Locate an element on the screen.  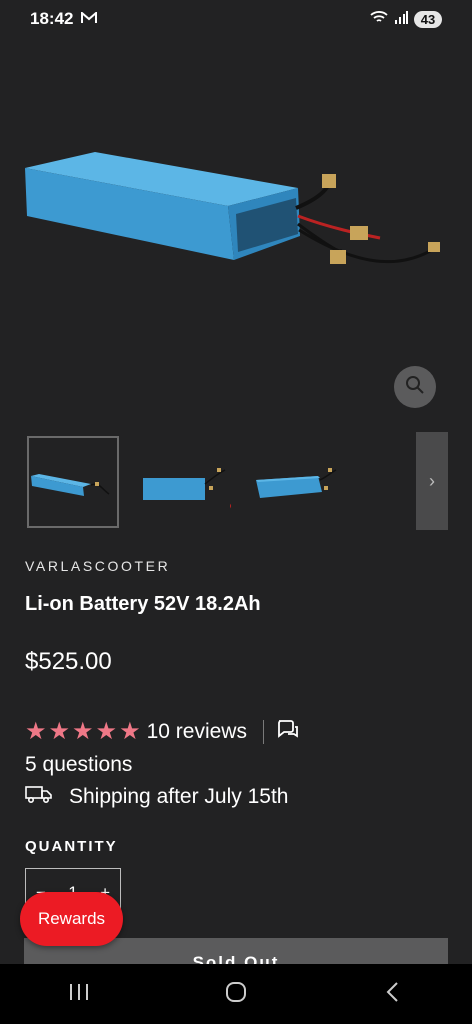
status-bar: 18:42 43 is located at coordinates (236, 19).